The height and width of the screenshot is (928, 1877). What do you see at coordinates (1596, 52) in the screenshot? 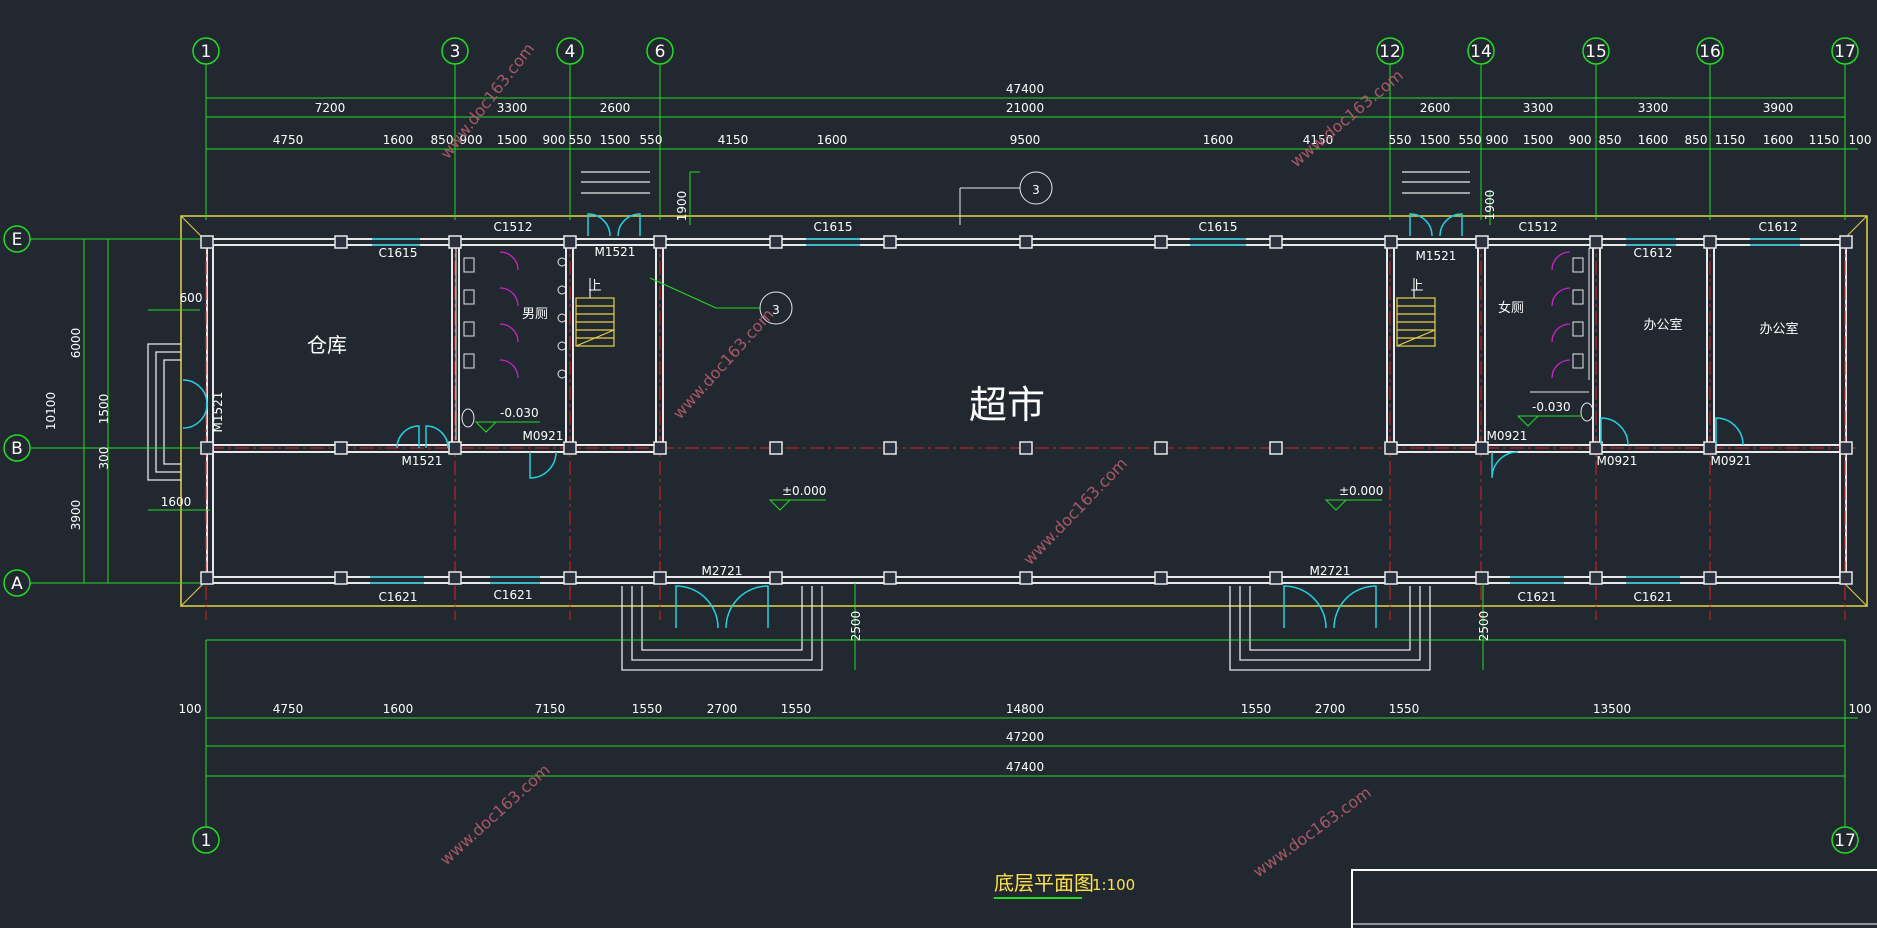
I see `grid-col-label: 15` at bounding box center [1596, 52].